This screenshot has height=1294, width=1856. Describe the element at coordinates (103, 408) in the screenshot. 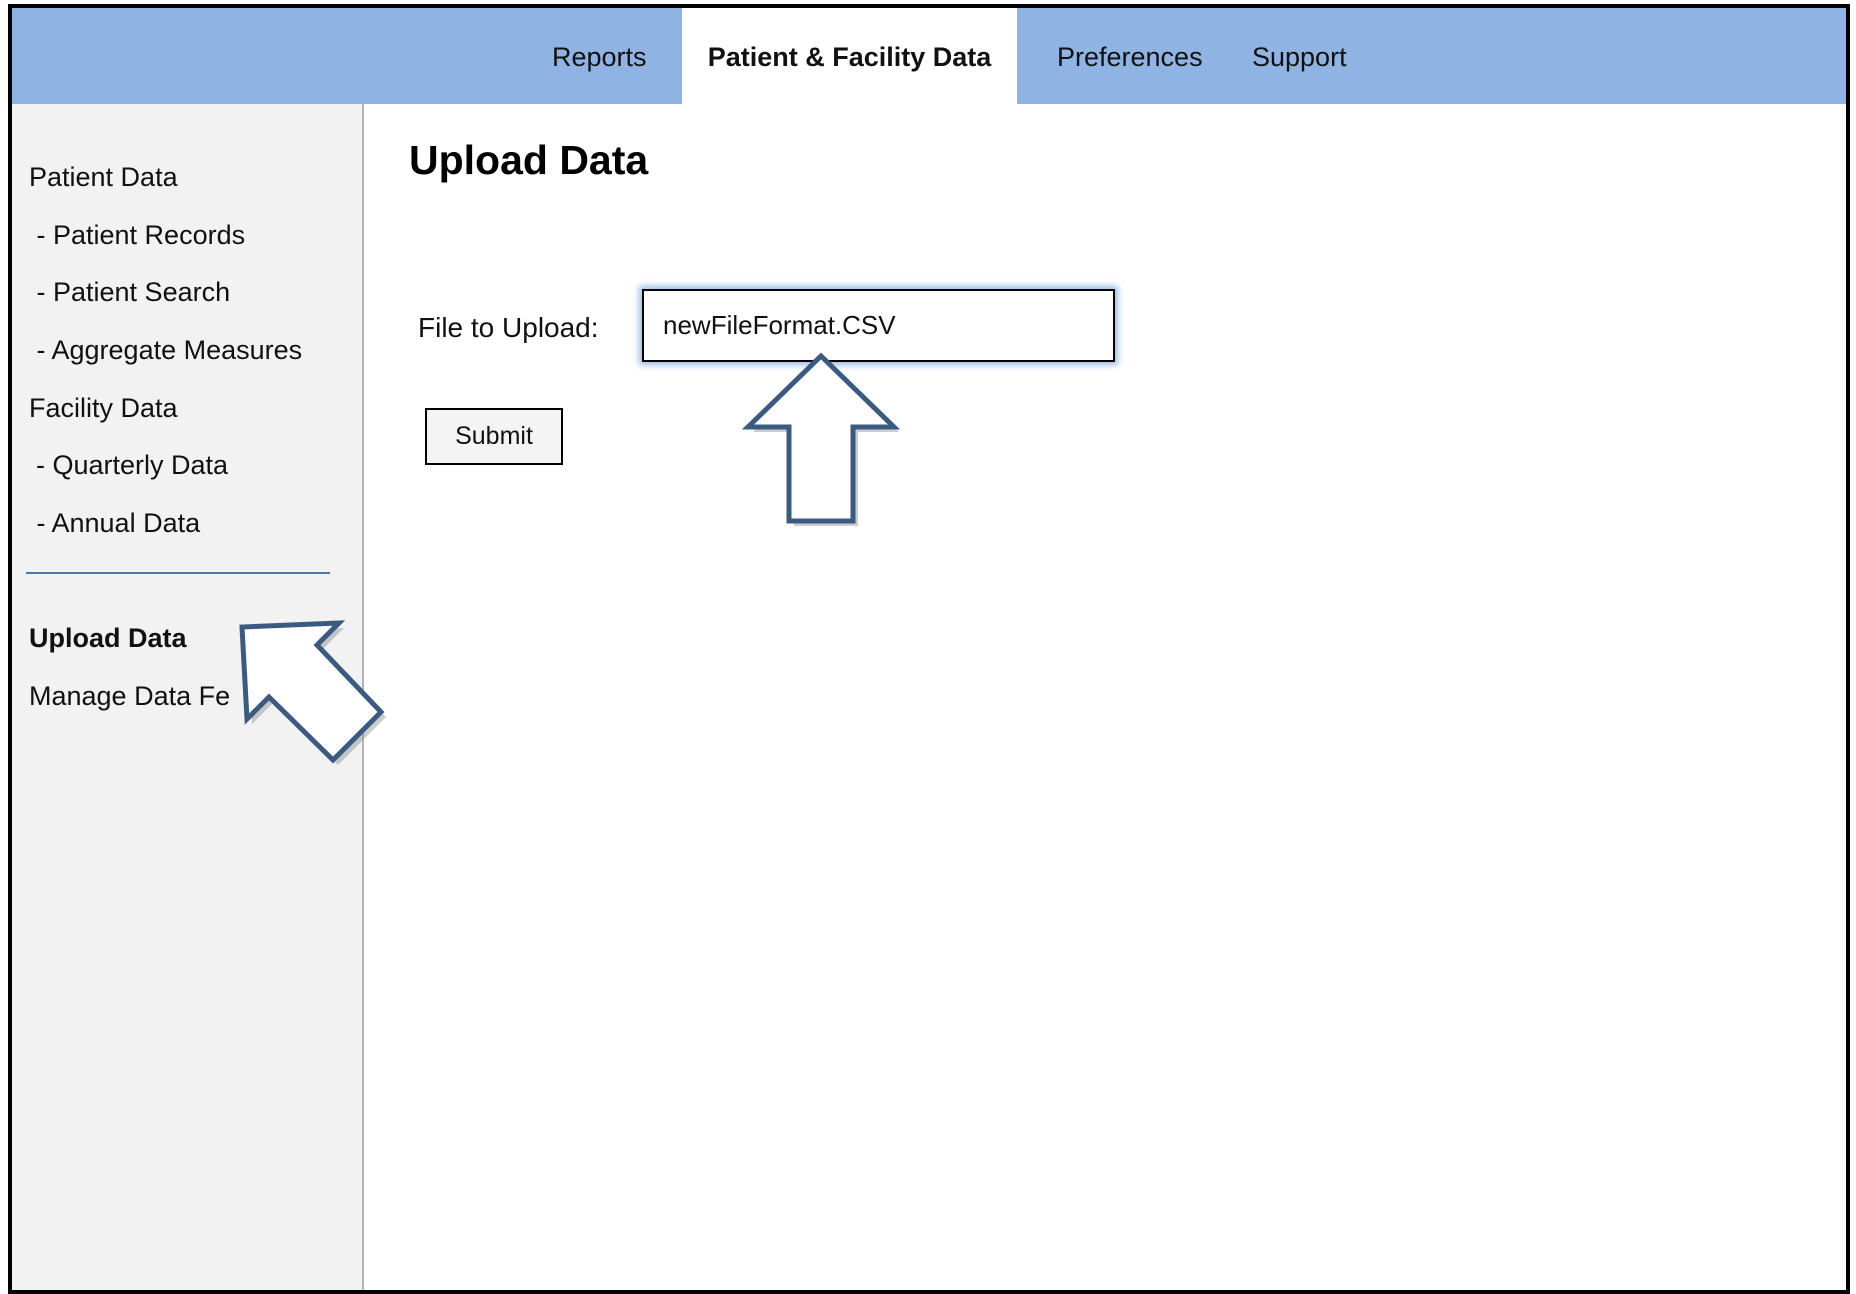

I see `sidebar-item-facility-data: Facility Data` at that location.